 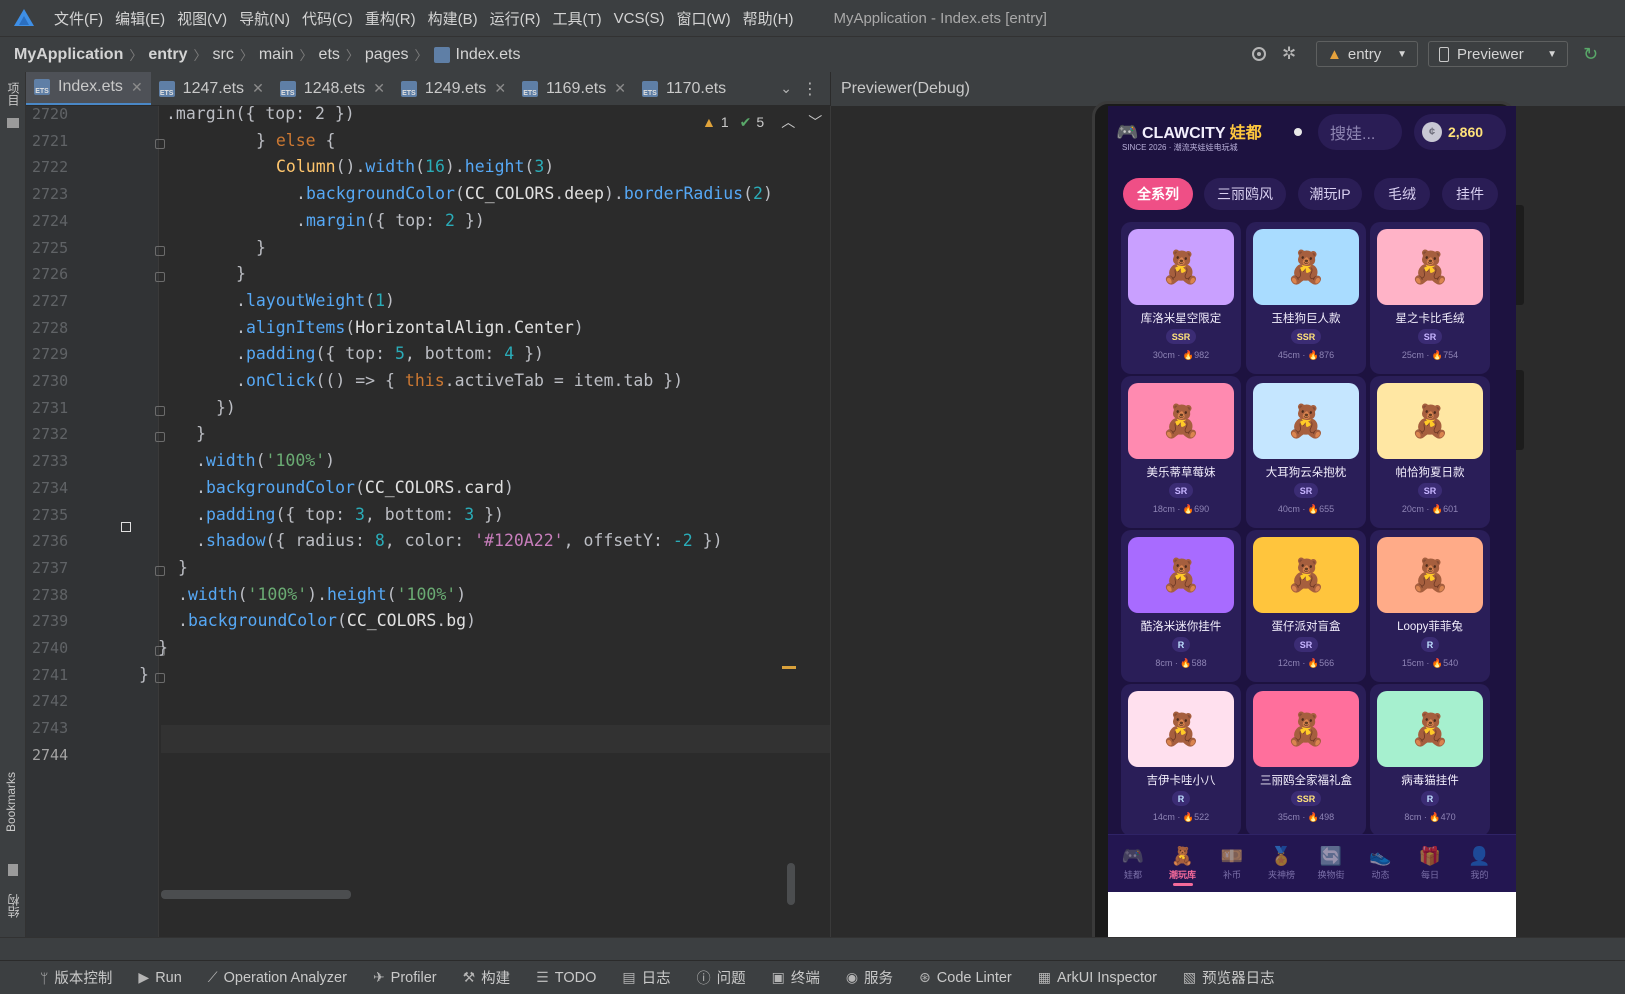 I want to click on prev-highlight-icon: ︿, so click(x=788, y=122).